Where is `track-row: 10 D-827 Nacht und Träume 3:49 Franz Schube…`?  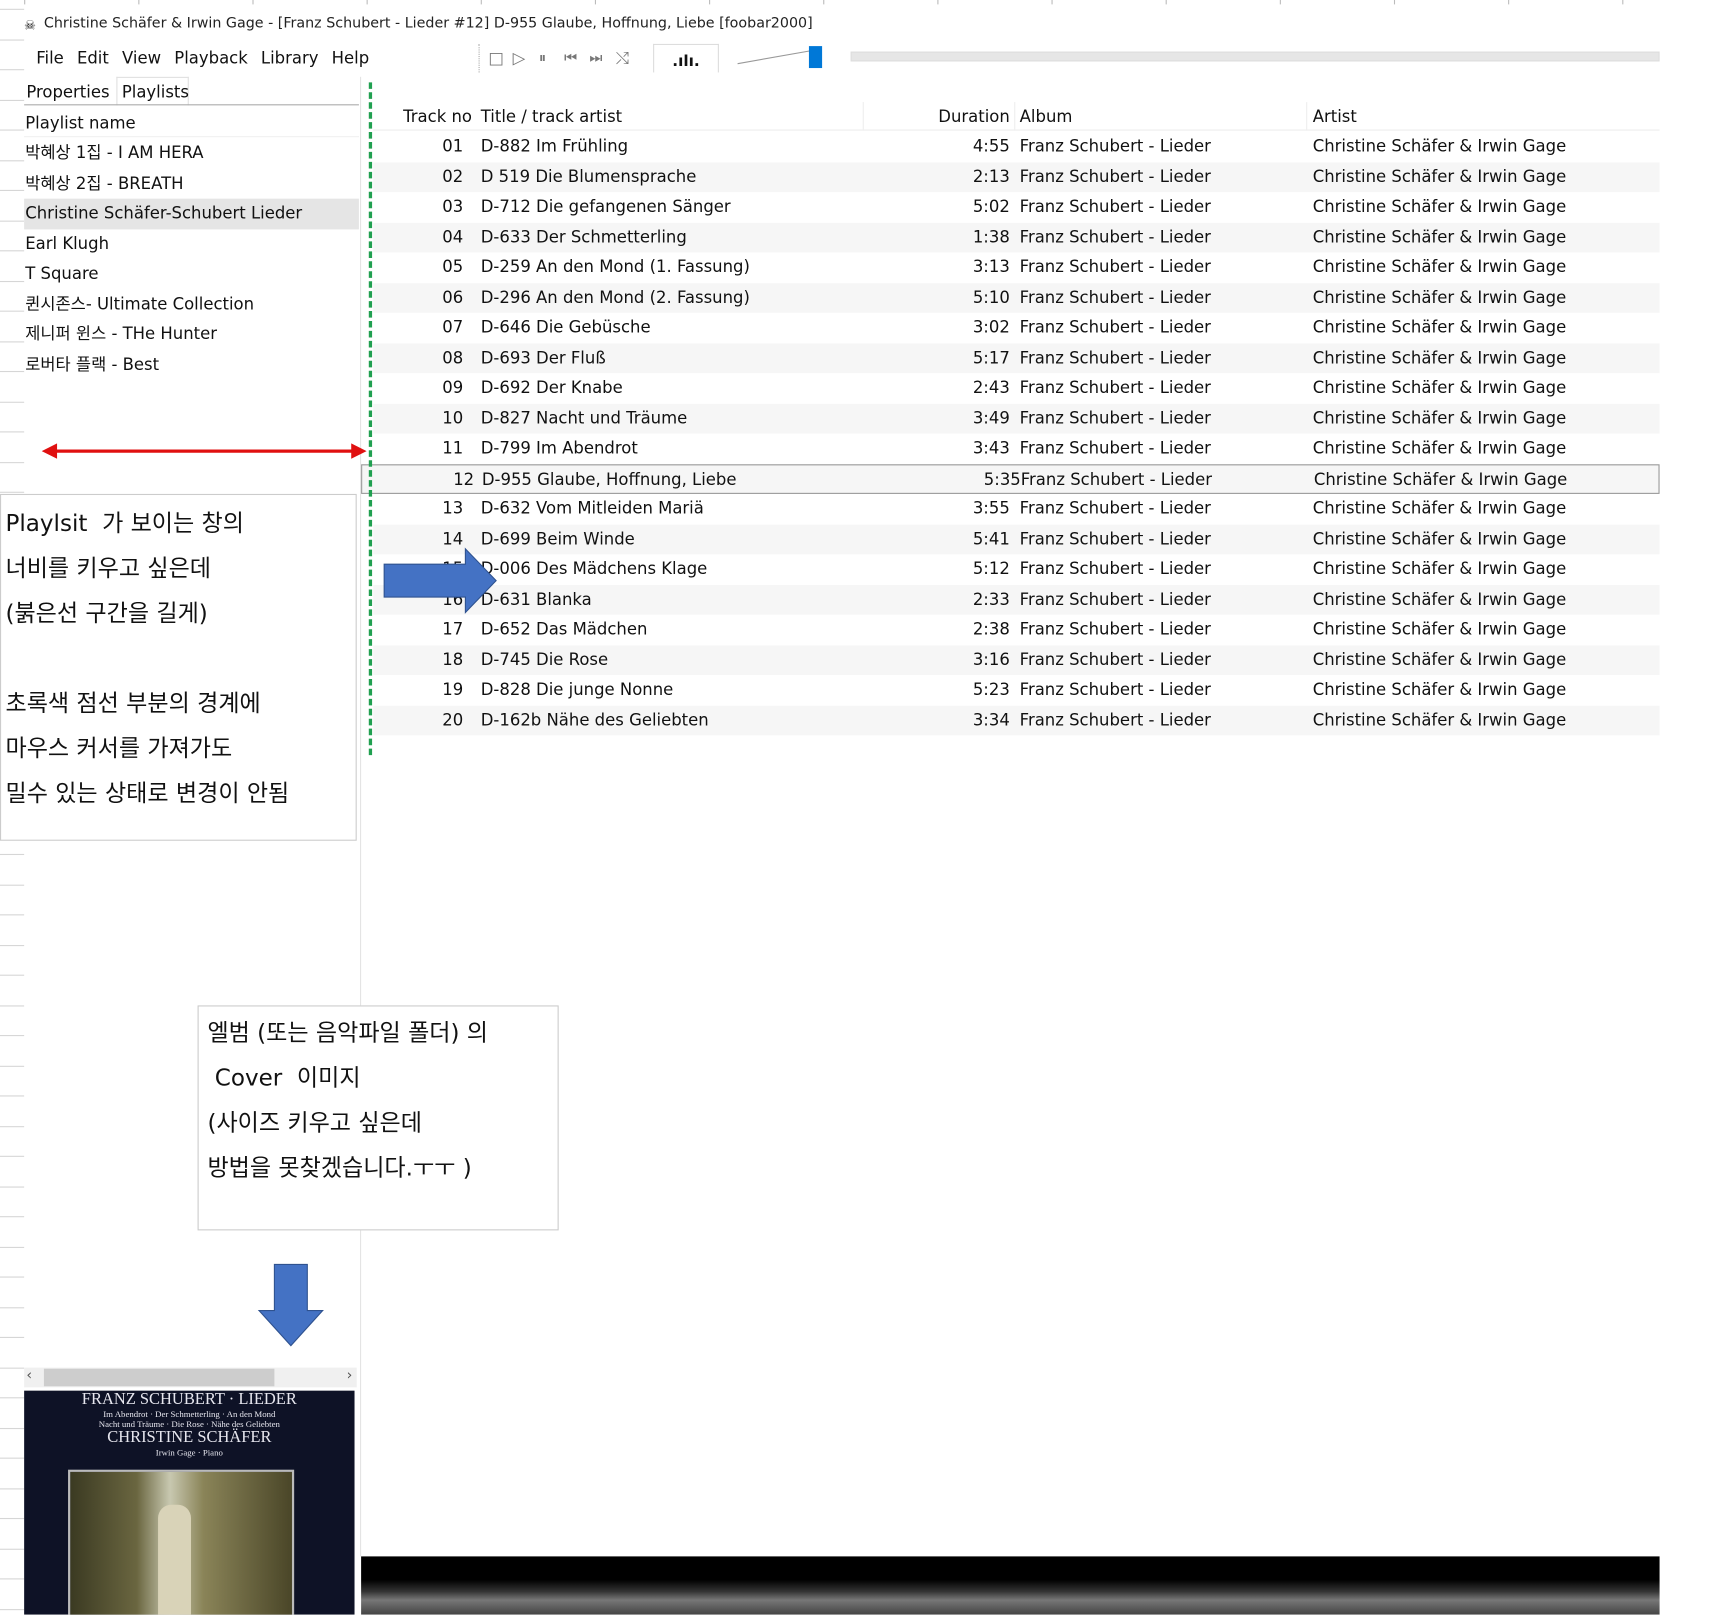
track-row: 10 D-827 Nacht und Träume 3:49 Franz Schube… is located at coordinates (1016, 418).